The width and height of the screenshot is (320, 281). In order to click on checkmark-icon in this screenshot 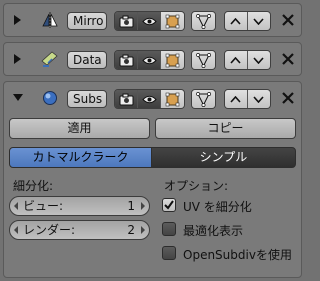, I will do `click(169, 205)`.